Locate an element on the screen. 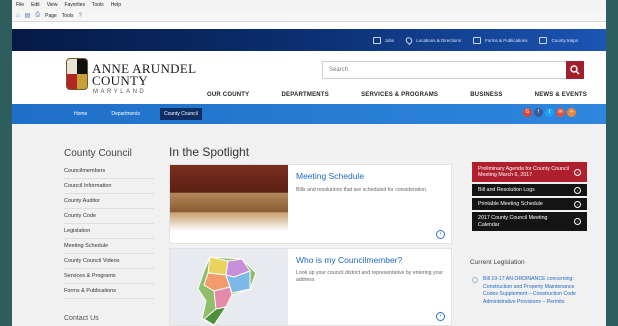  twitter-icon: t is located at coordinates (549, 112).